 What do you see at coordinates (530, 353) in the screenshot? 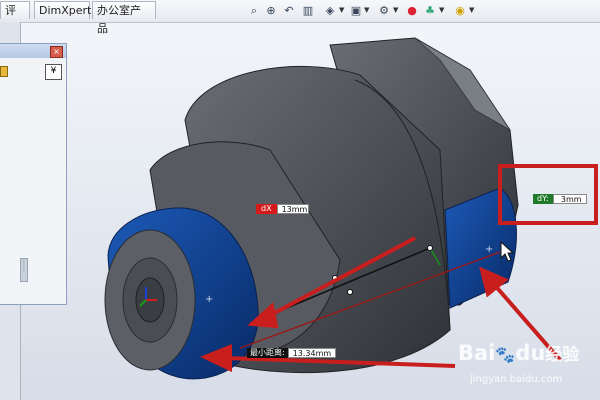
I see `watermark-brand-2: du` at bounding box center [530, 353].